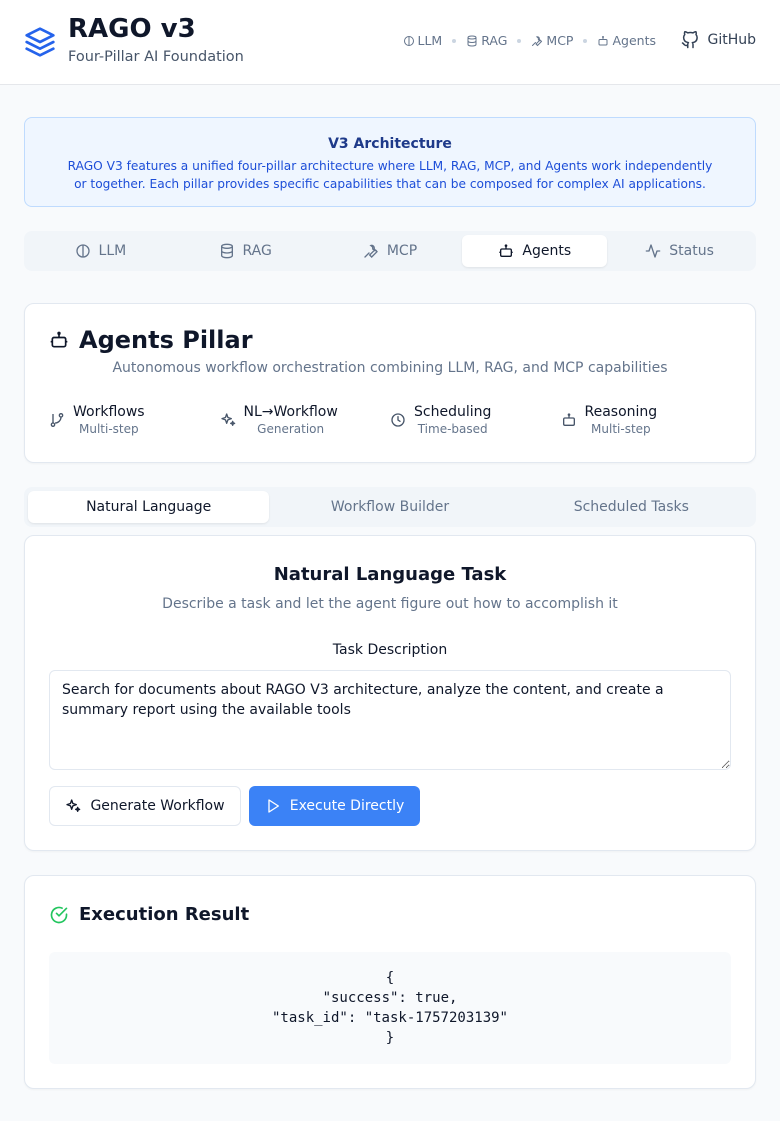  Describe the element at coordinates (334, 806) in the screenshot. I see `execute-directly-button: Execute Directly` at that location.